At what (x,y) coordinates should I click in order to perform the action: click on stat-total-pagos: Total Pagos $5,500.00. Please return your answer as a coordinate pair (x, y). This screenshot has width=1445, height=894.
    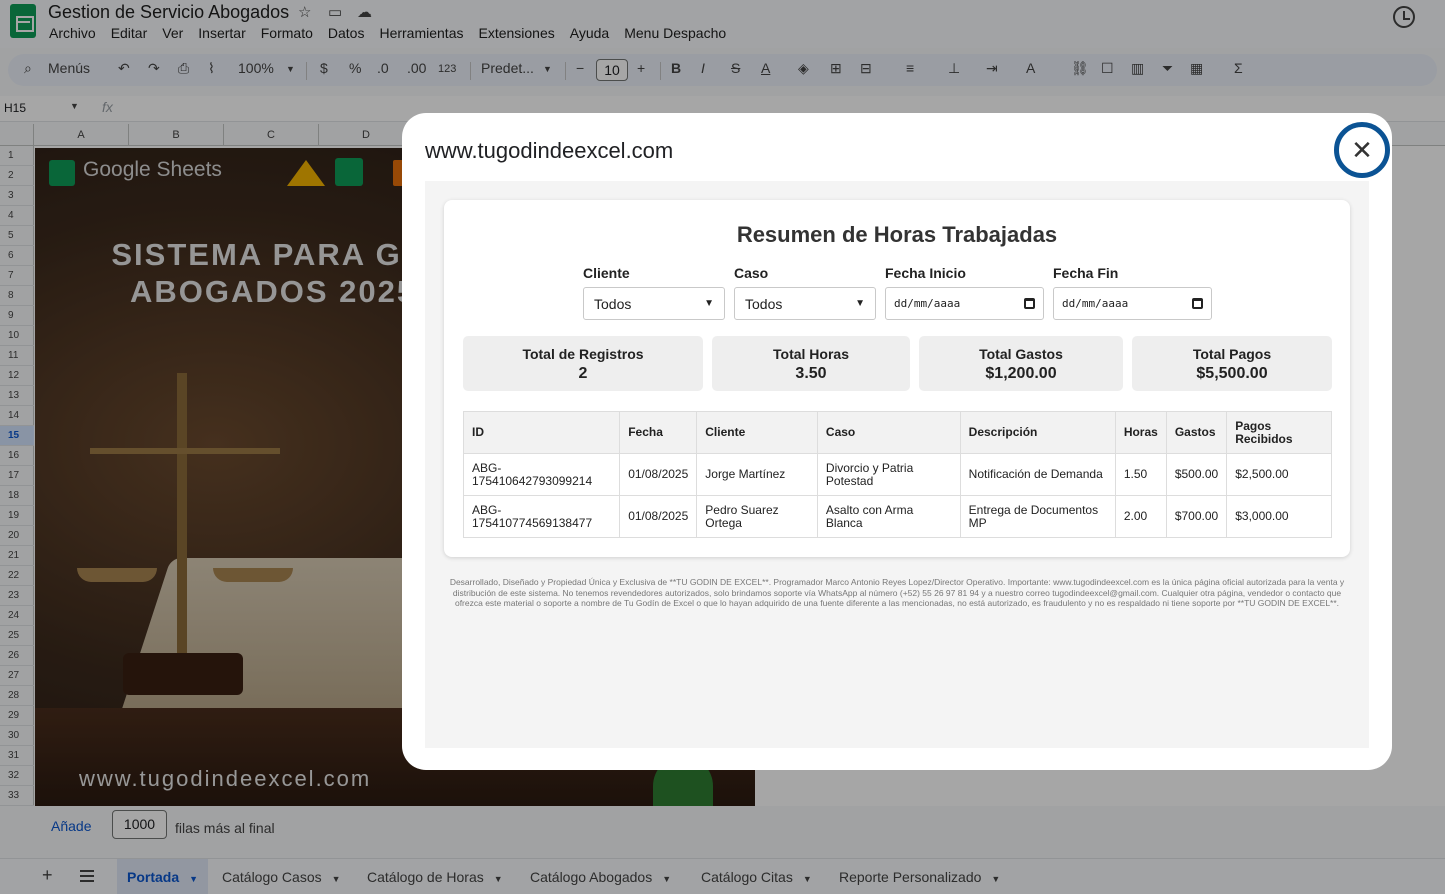
    Looking at the image, I should click on (1232, 363).